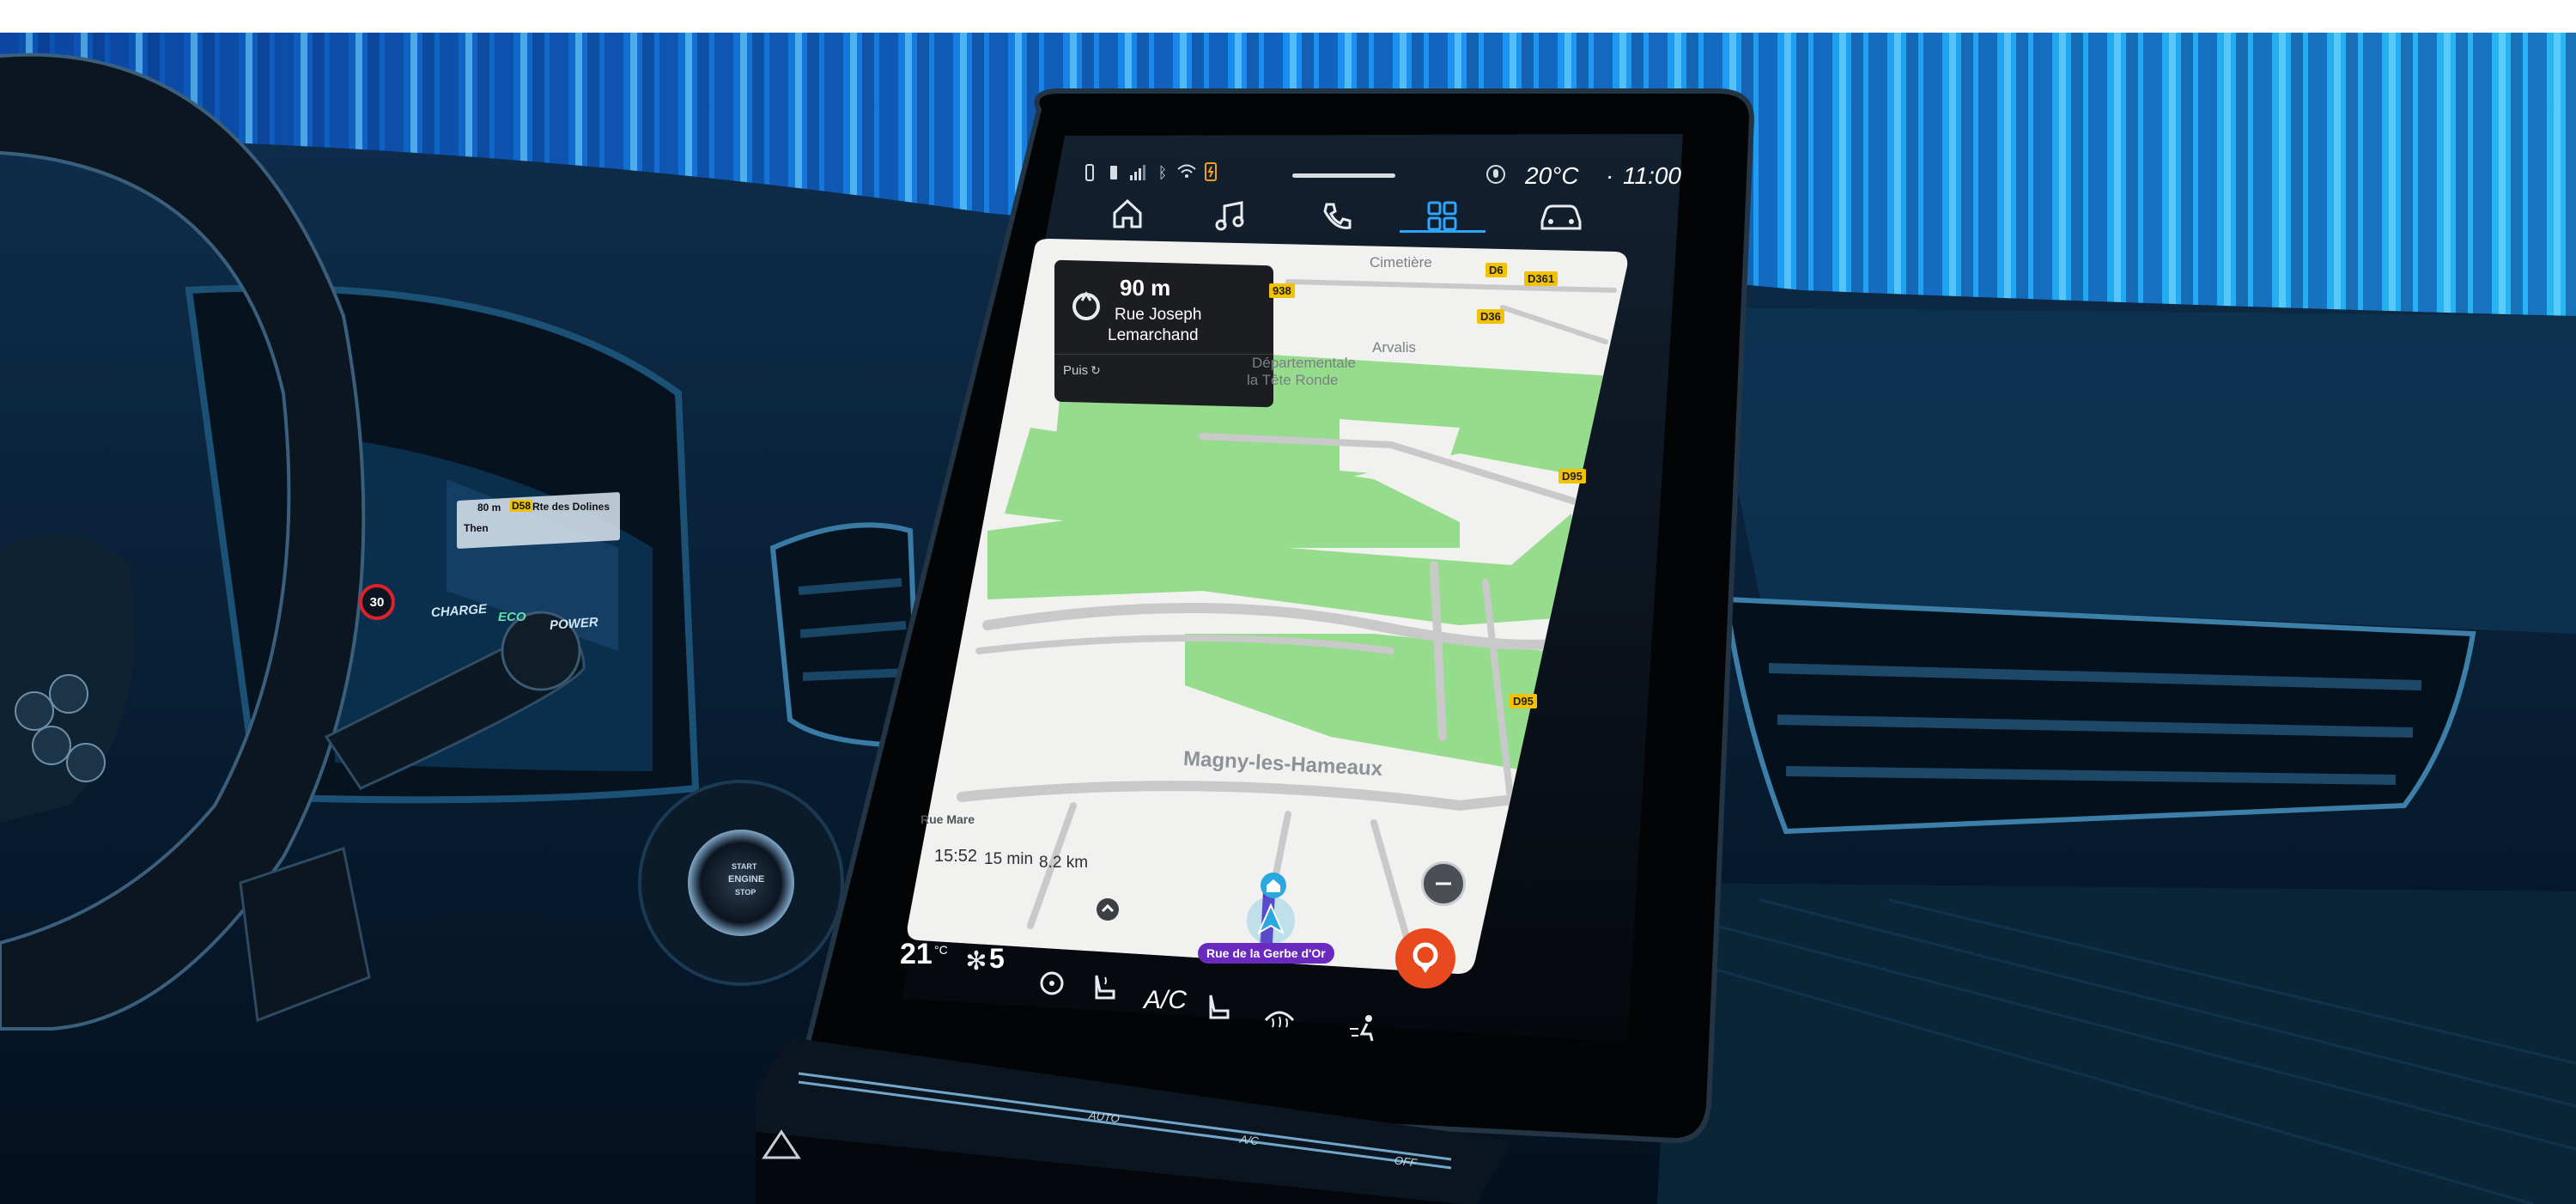 The image size is (2576, 1204). What do you see at coordinates (1273, 885) in the screenshot?
I see `destination-home-icon` at bounding box center [1273, 885].